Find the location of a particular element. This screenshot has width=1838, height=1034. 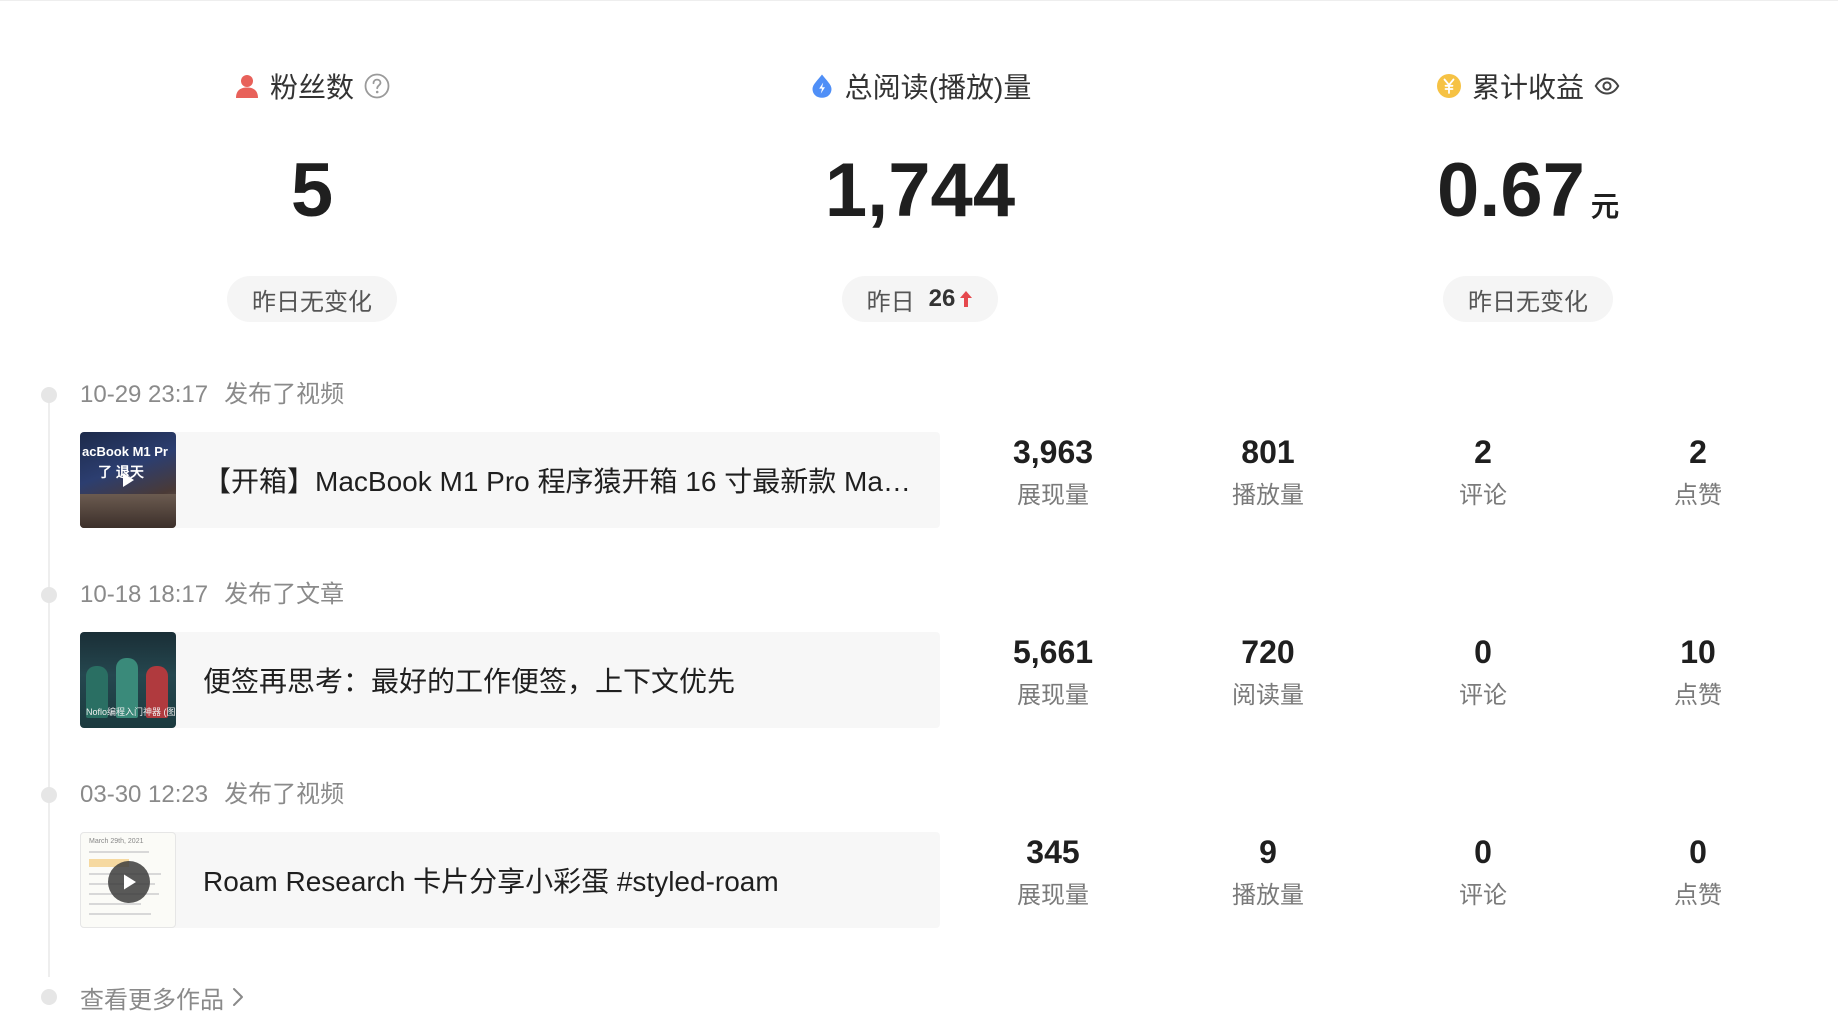

view-more-link: 查看更多作品 is located at coordinates (162, 997).